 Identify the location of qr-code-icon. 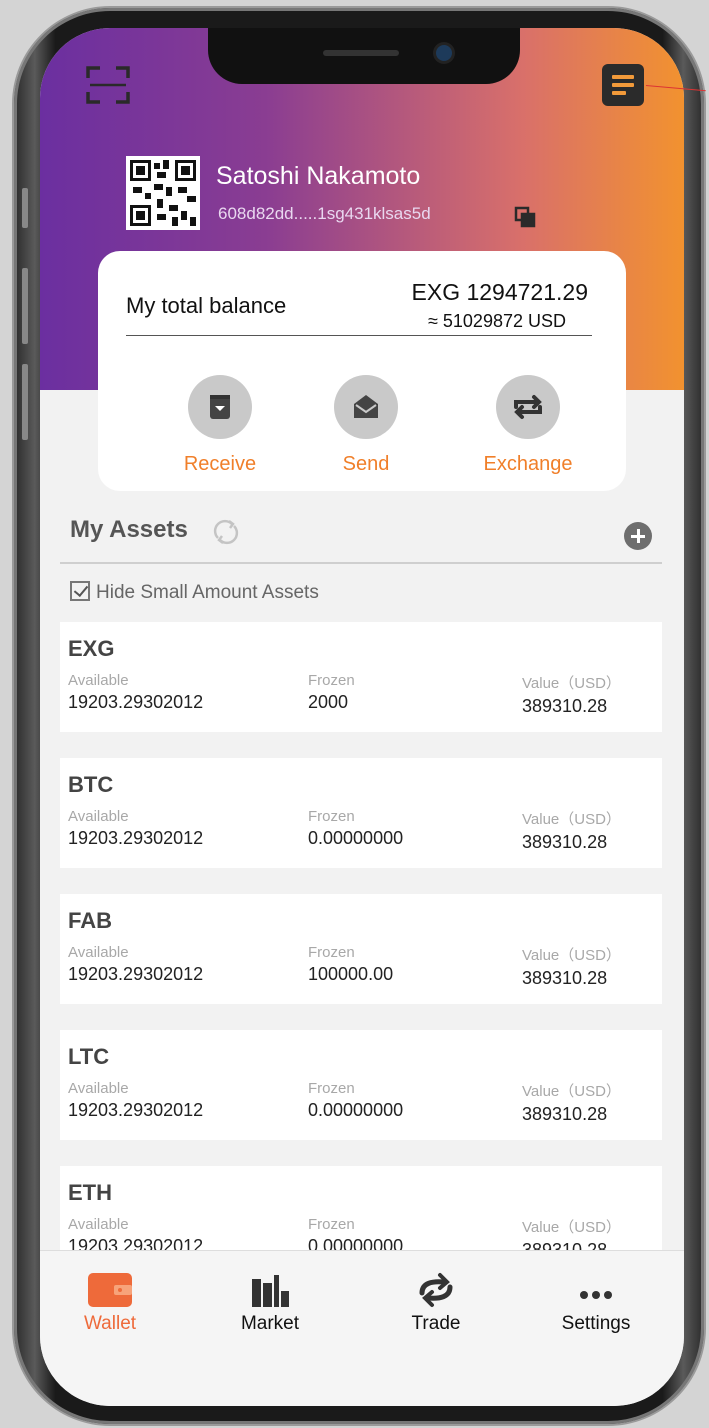
(163, 193).